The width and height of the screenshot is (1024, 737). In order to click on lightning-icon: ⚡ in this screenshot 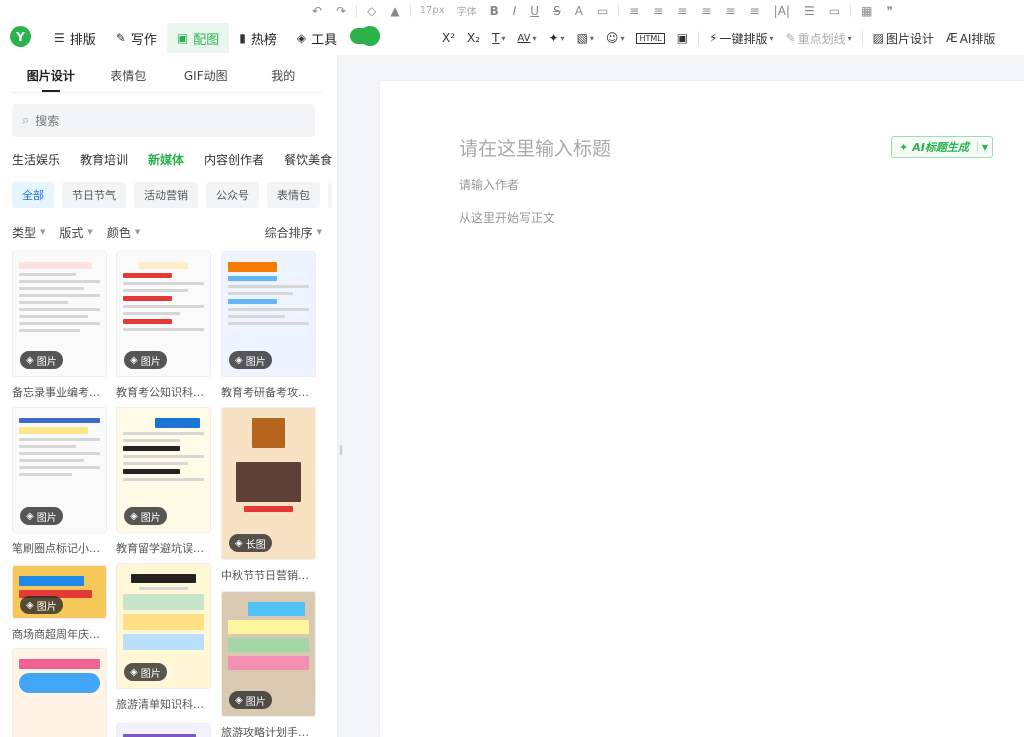, I will do `click(713, 38)`.